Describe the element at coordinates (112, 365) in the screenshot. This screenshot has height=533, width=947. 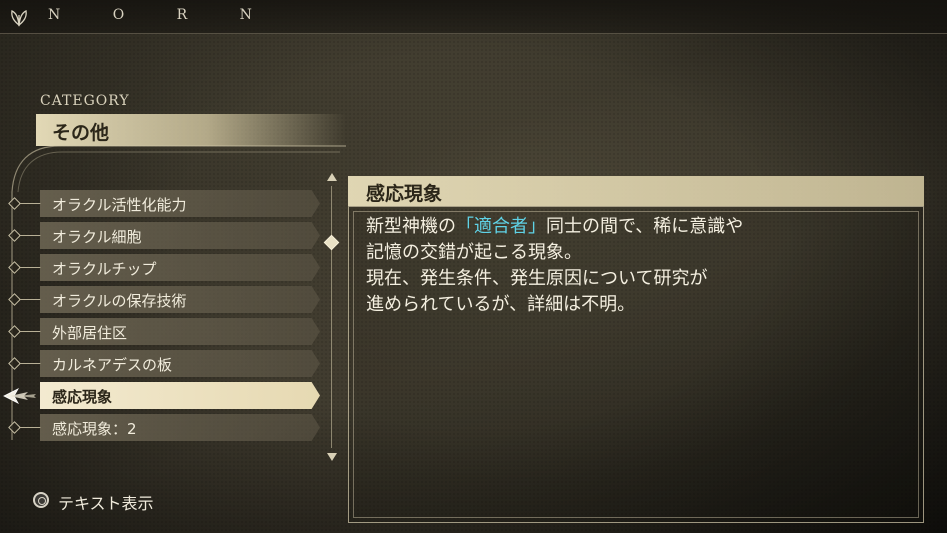
I see `list-item-label: カルネアデスの板` at that location.